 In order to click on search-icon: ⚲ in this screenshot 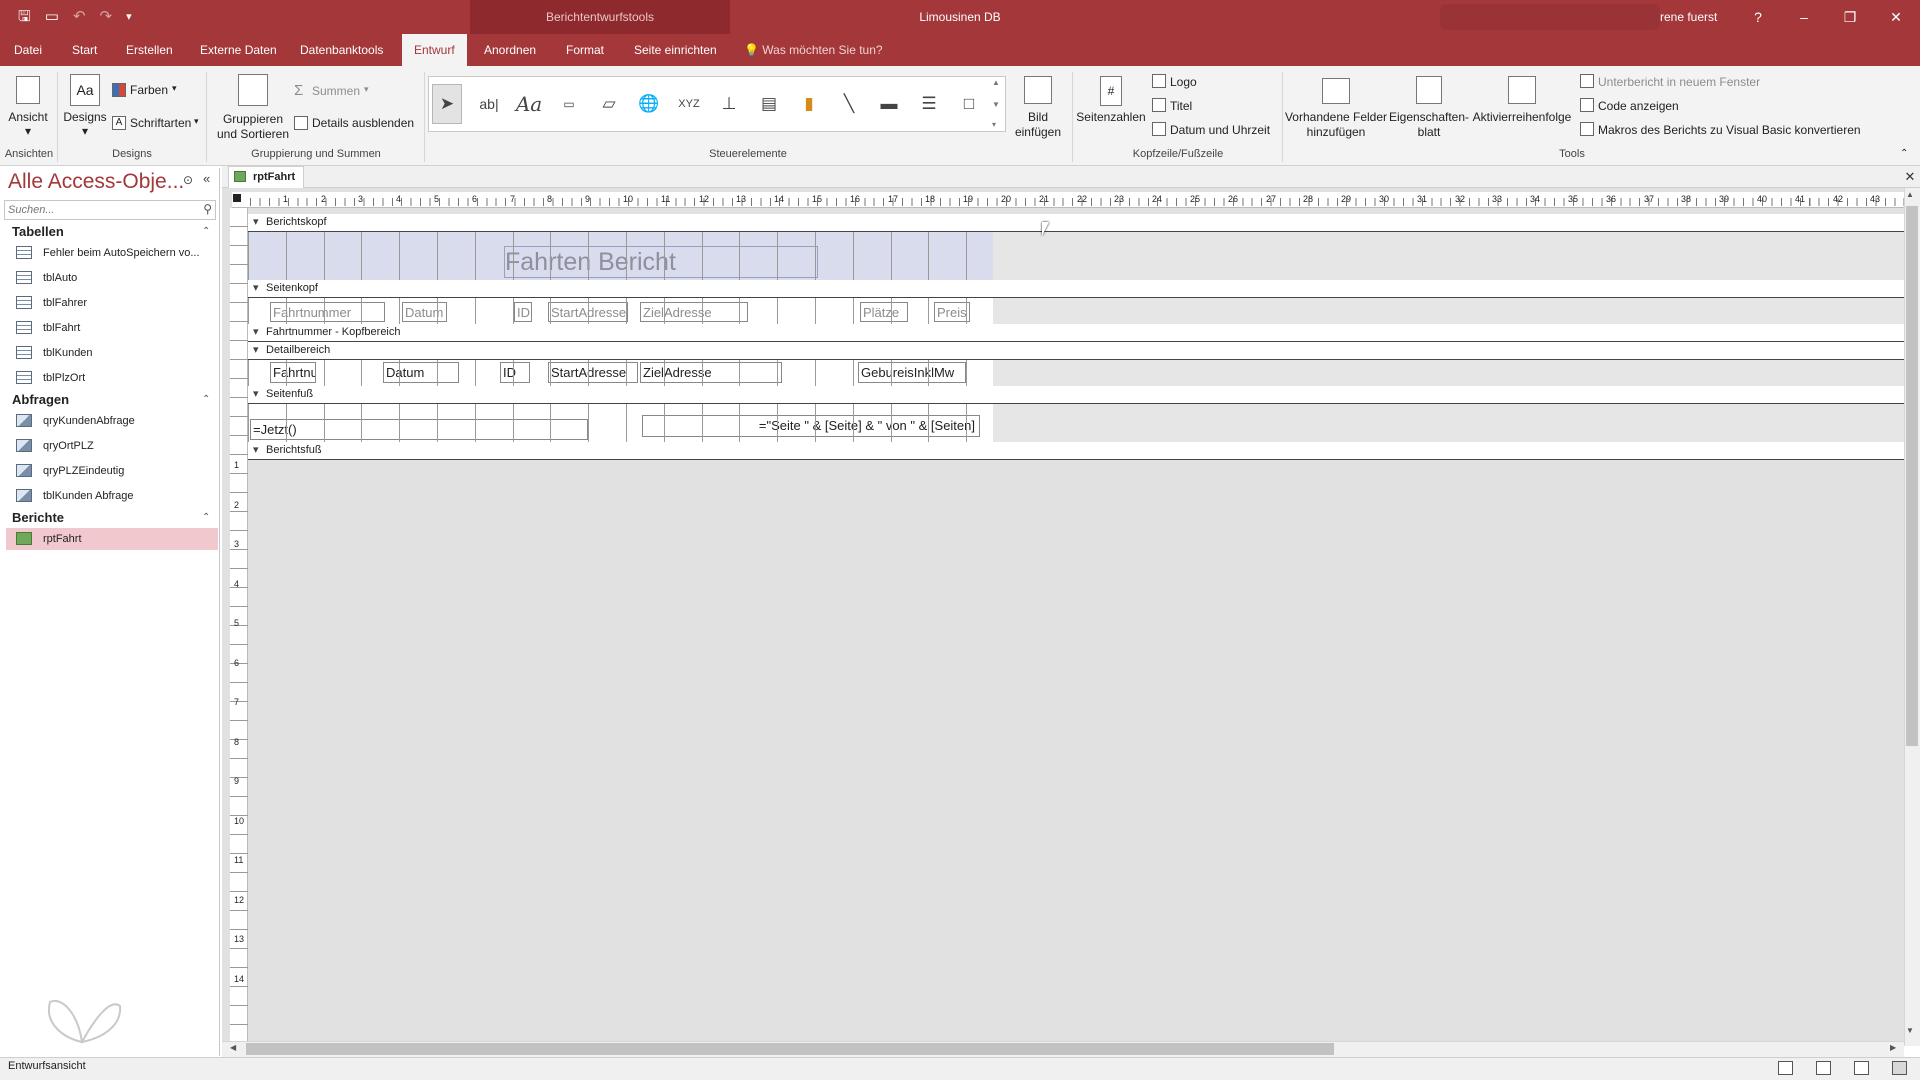, I will do `click(207, 209)`.